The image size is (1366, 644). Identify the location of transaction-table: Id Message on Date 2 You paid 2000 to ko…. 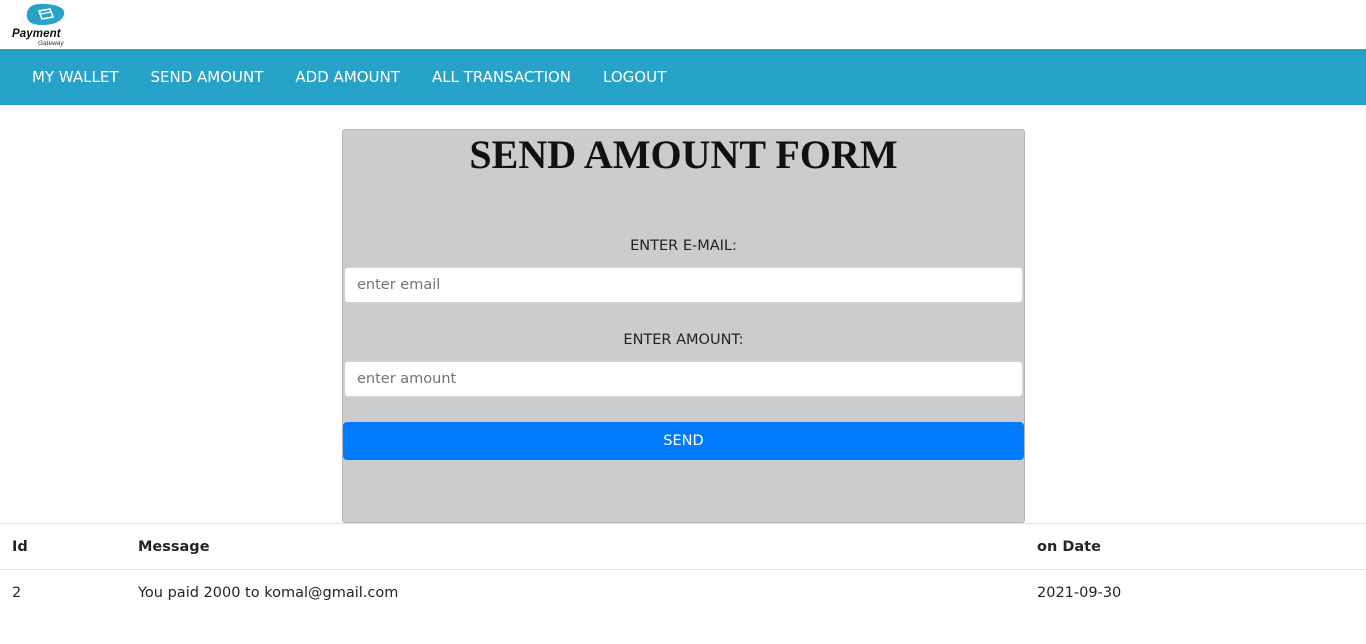
(683, 569).